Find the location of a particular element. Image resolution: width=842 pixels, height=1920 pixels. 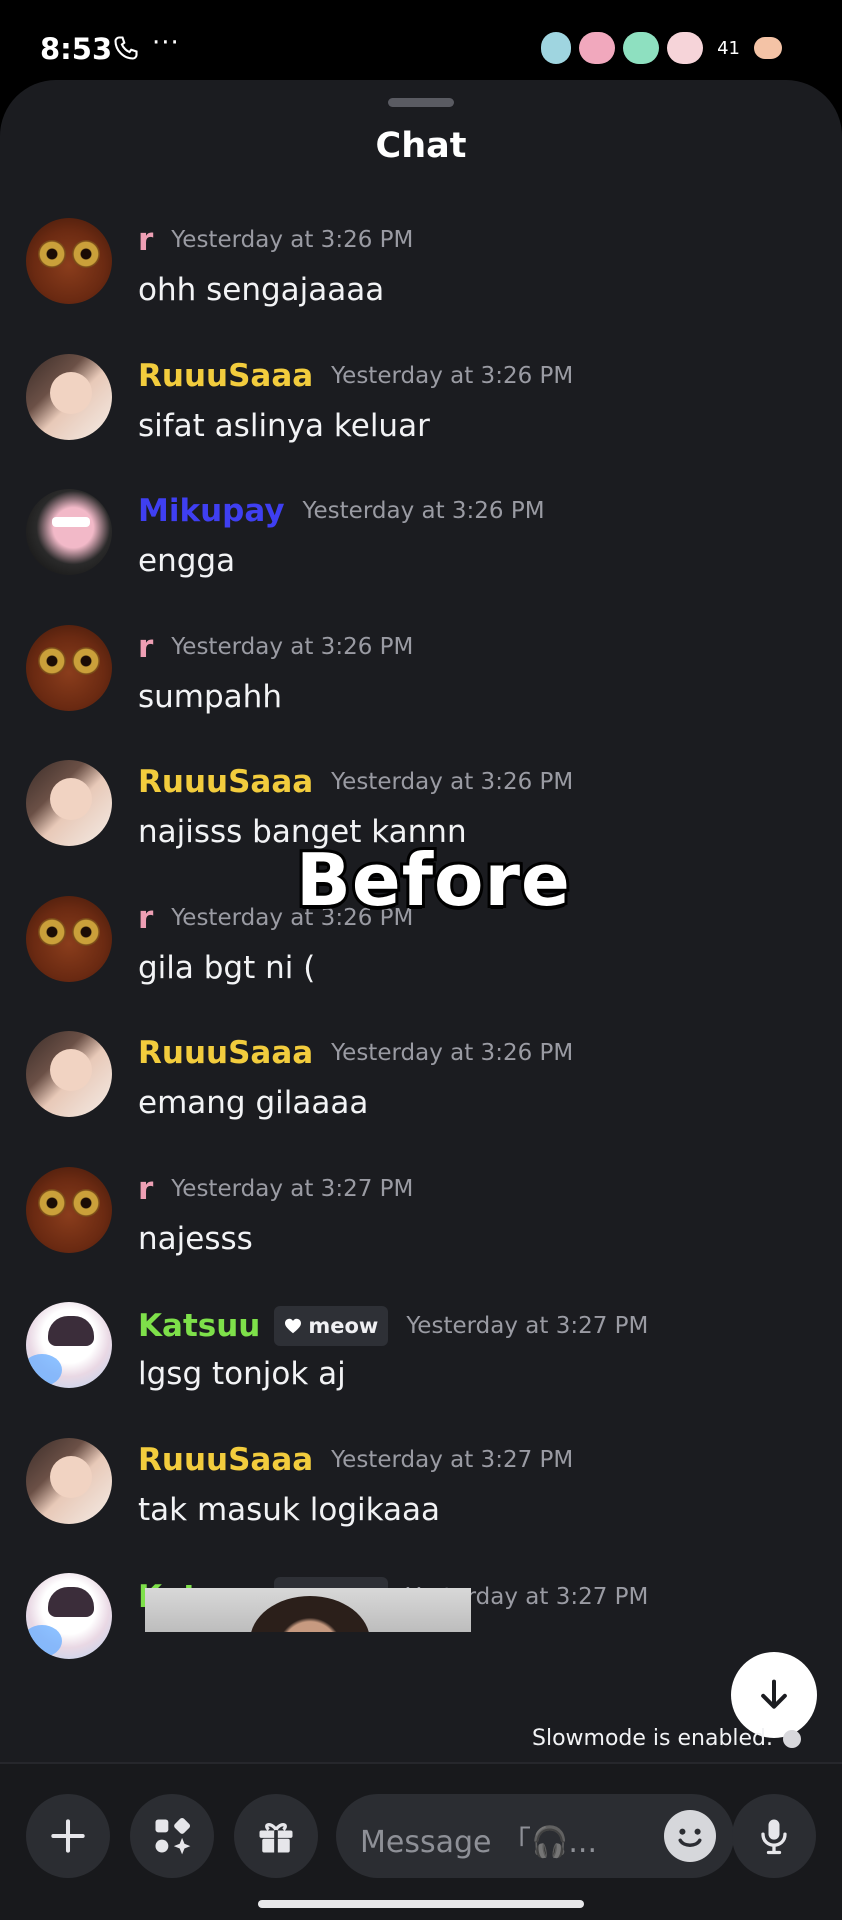

message-text: sumpahh is located at coordinates (210, 697).